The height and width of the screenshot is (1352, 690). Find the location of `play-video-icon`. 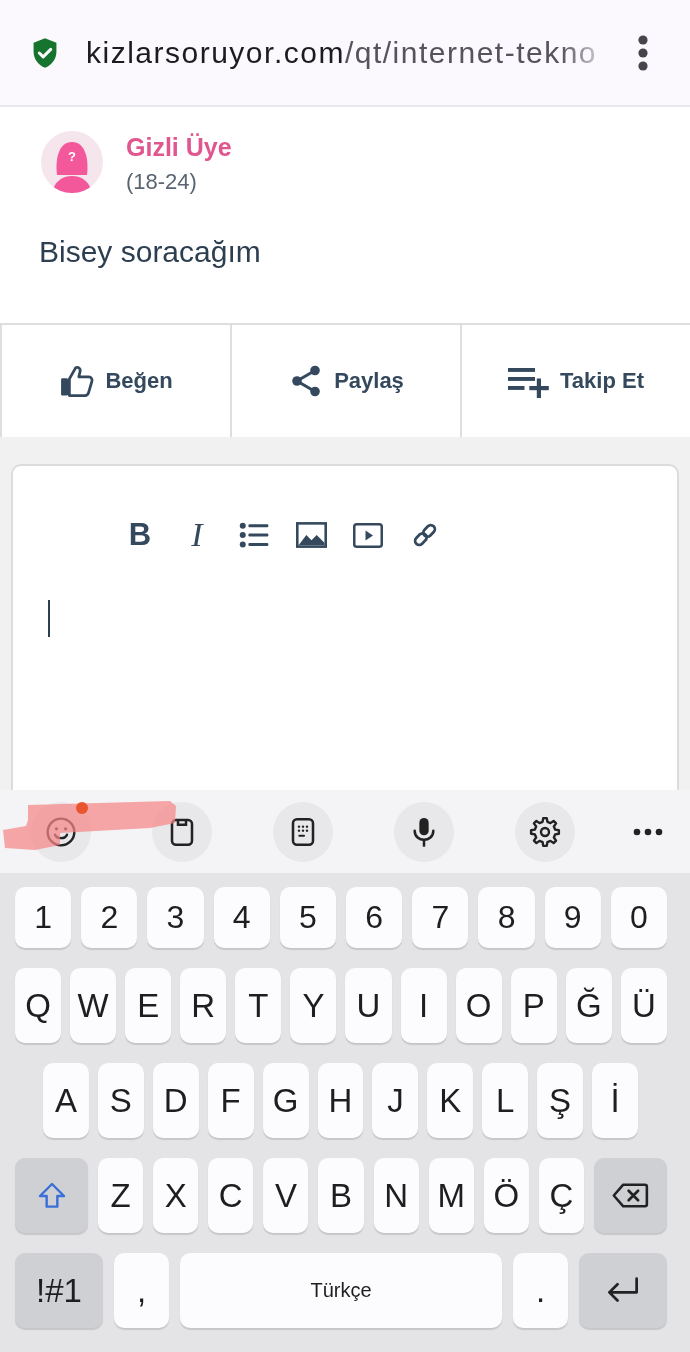

play-video-icon is located at coordinates (368, 535).